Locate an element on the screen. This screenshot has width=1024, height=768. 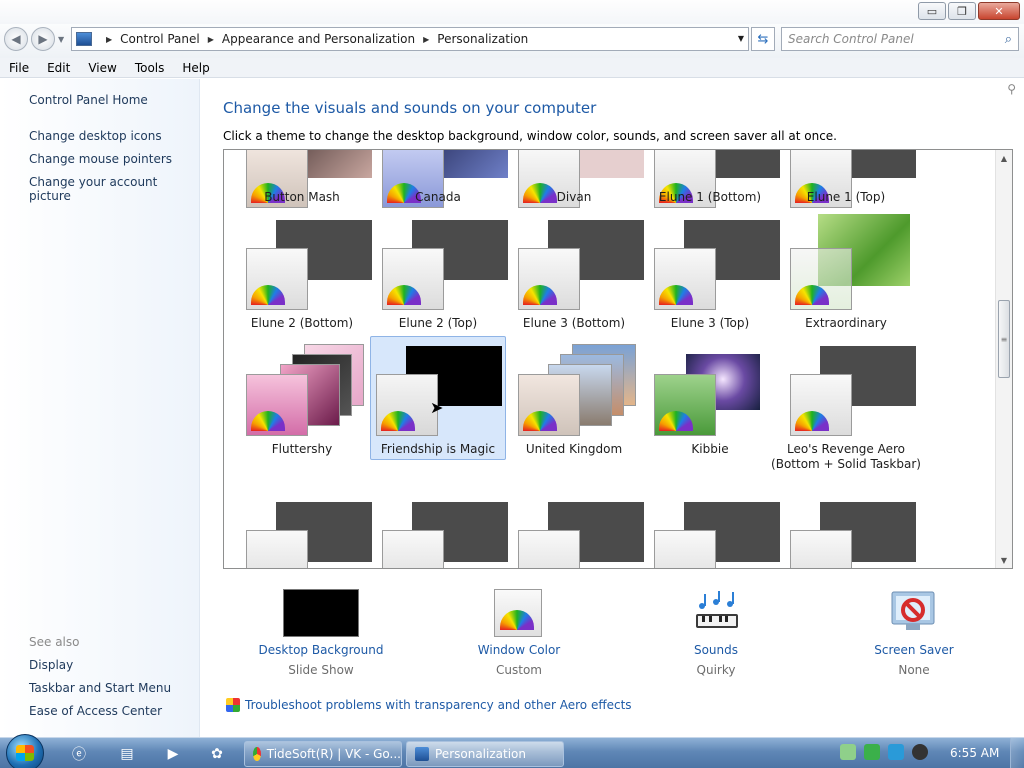
recent-pages-dropdown-icon: ▼ is located at coordinates (61, 39).